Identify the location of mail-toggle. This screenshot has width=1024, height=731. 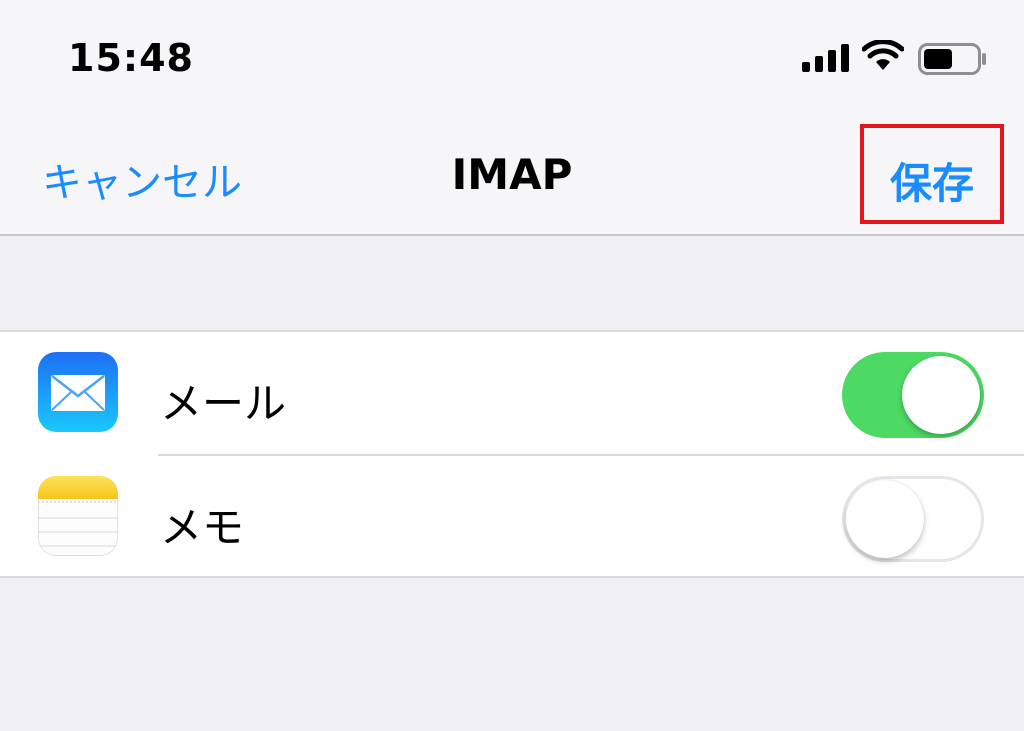
(913, 395).